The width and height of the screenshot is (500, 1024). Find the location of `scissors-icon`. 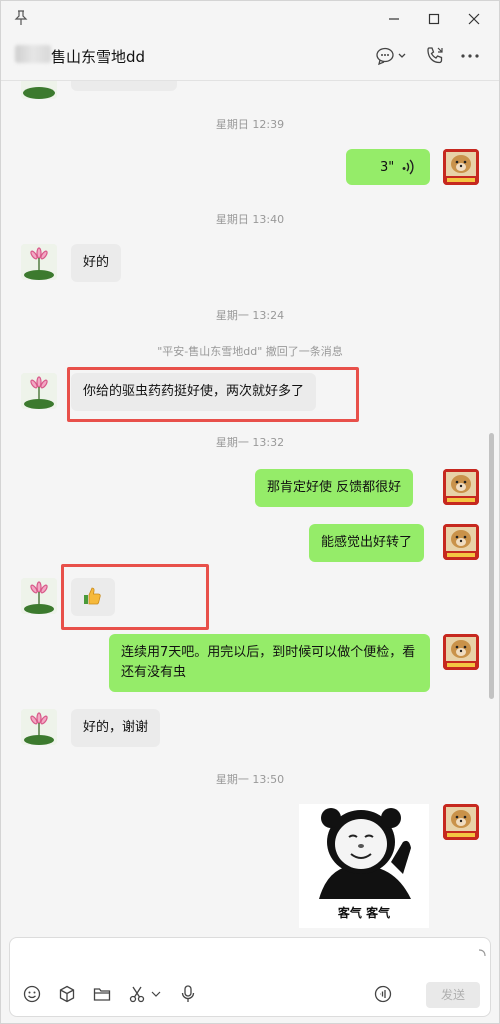

scissors-icon is located at coordinates (137, 994).